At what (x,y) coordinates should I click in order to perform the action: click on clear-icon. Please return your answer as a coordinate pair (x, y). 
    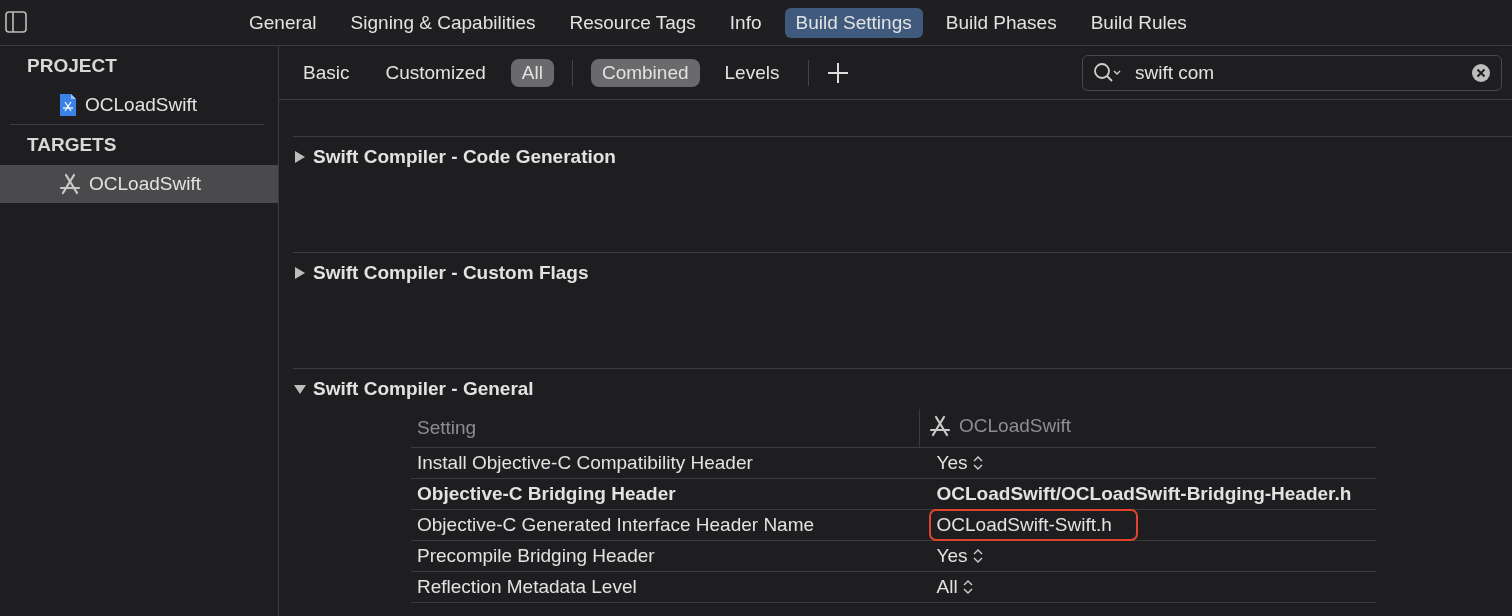
    Looking at the image, I should click on (1481, 72).